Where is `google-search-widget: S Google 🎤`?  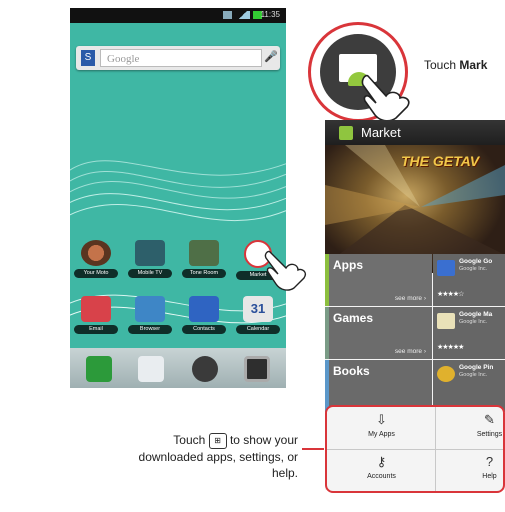
google-search-widget: S Google 🎤 is located at coordinates (178, 58).